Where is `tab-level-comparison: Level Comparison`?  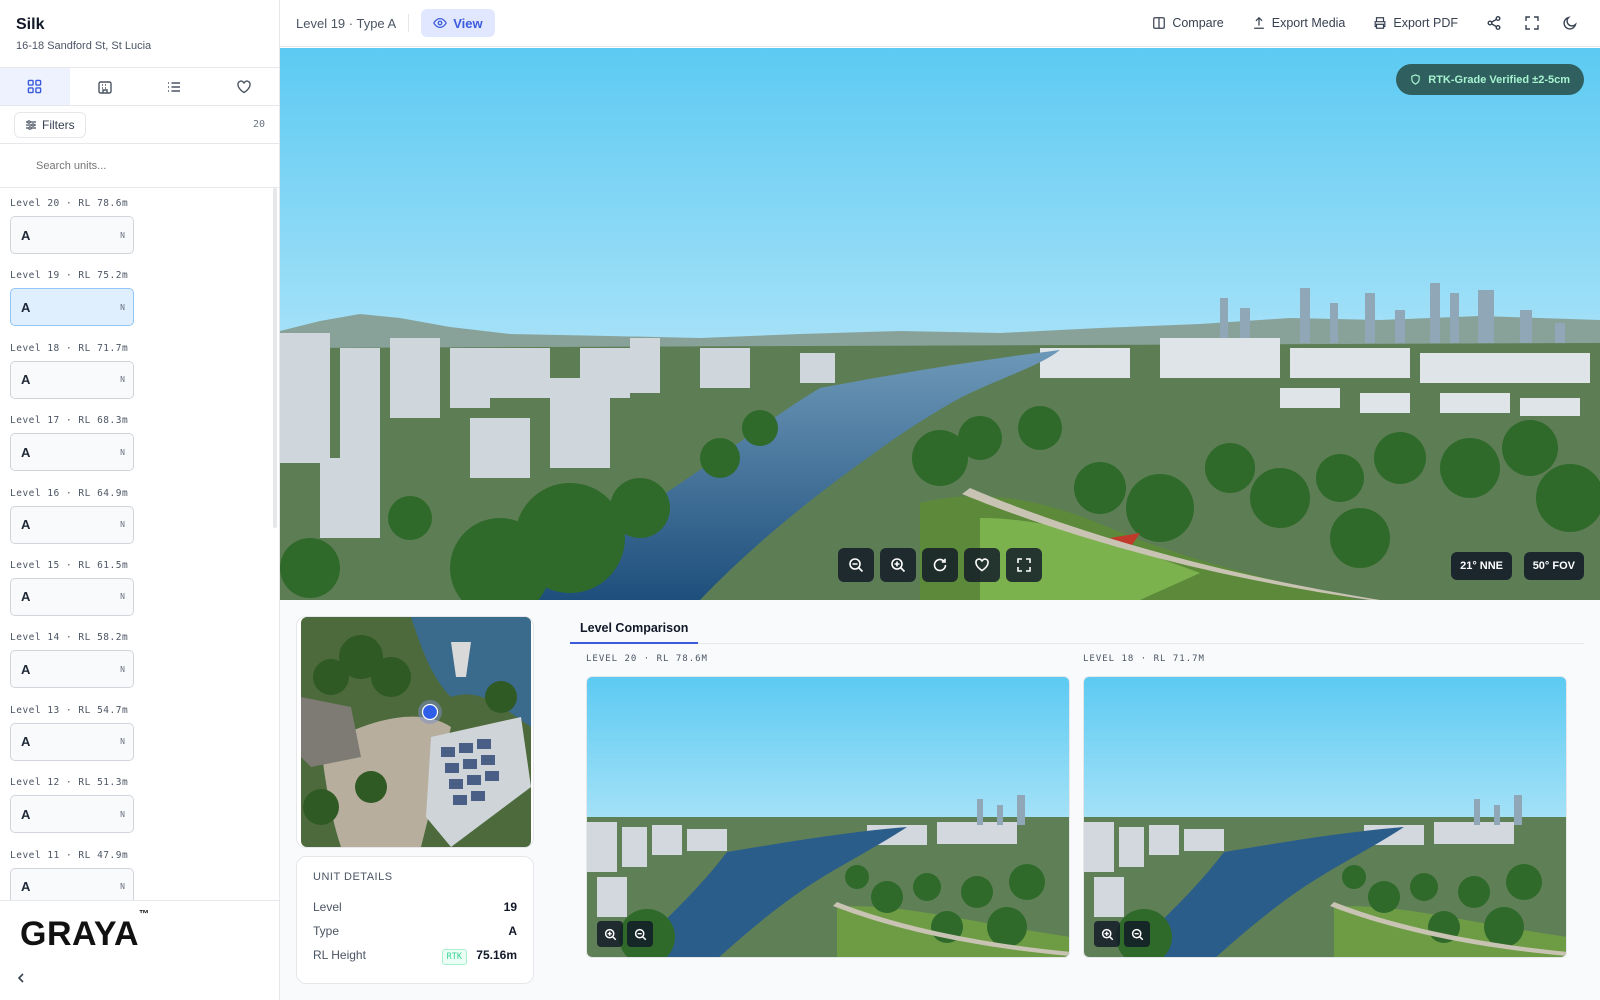 tab-level-comparison: Level Comparison is located at coordinates (634, 622).